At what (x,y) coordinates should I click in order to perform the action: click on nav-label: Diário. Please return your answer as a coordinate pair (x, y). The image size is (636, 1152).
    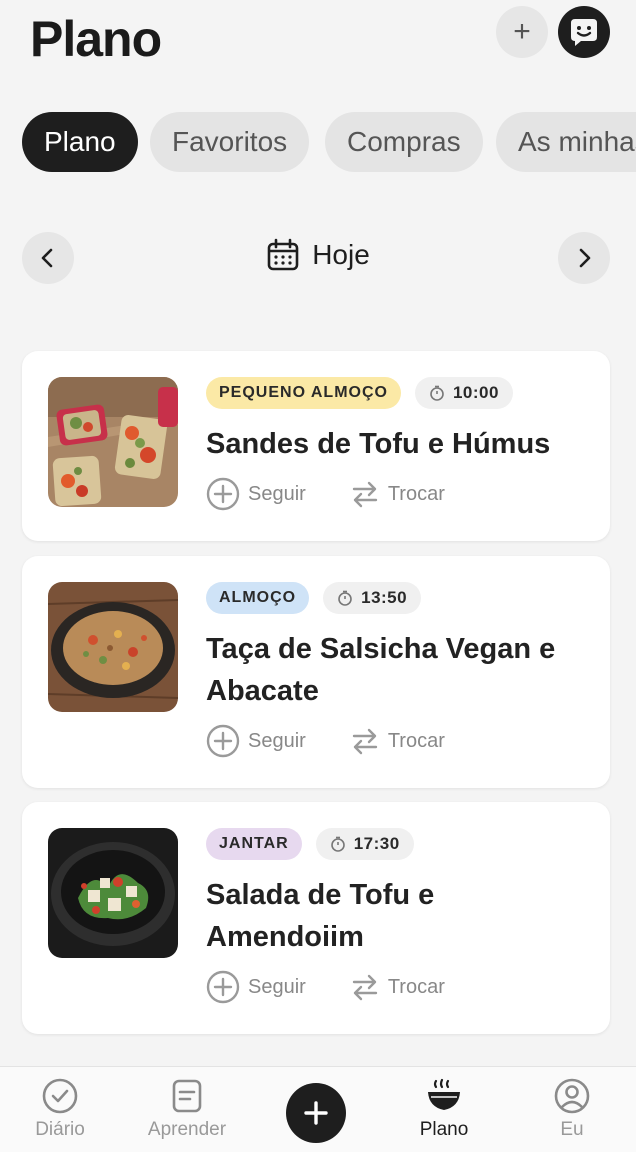
    Looking at the image, I should click on (60, 1129).